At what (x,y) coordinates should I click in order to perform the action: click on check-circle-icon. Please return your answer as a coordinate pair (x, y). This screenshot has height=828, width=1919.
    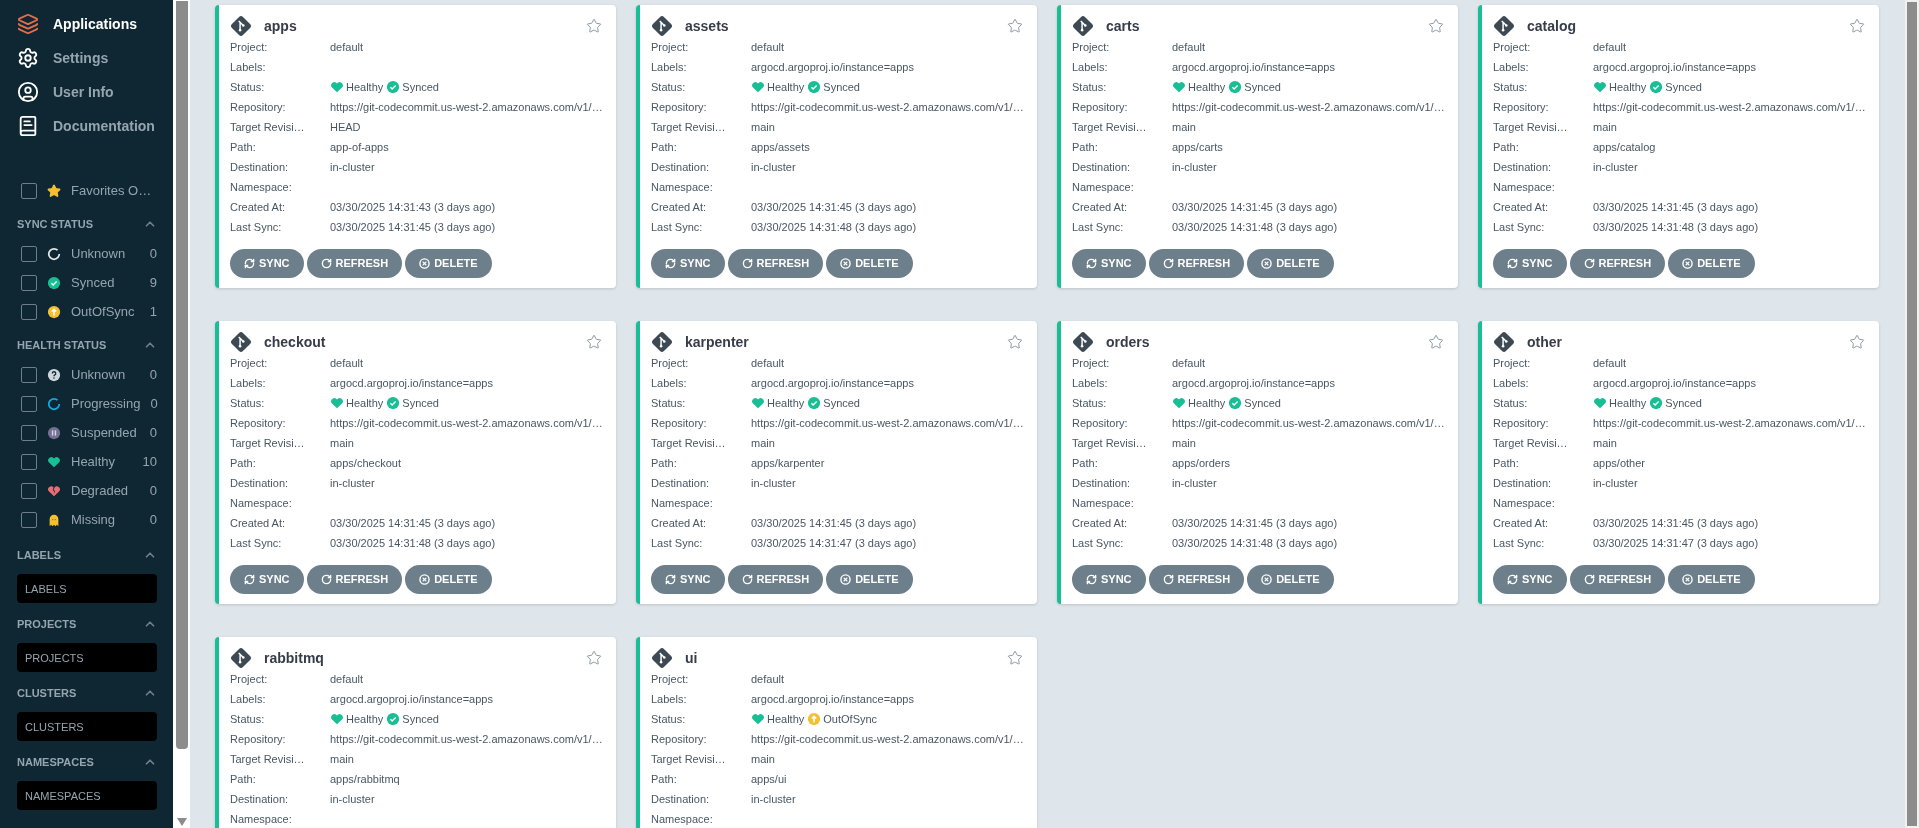
    Looking at the image, I should click on (54, 282).